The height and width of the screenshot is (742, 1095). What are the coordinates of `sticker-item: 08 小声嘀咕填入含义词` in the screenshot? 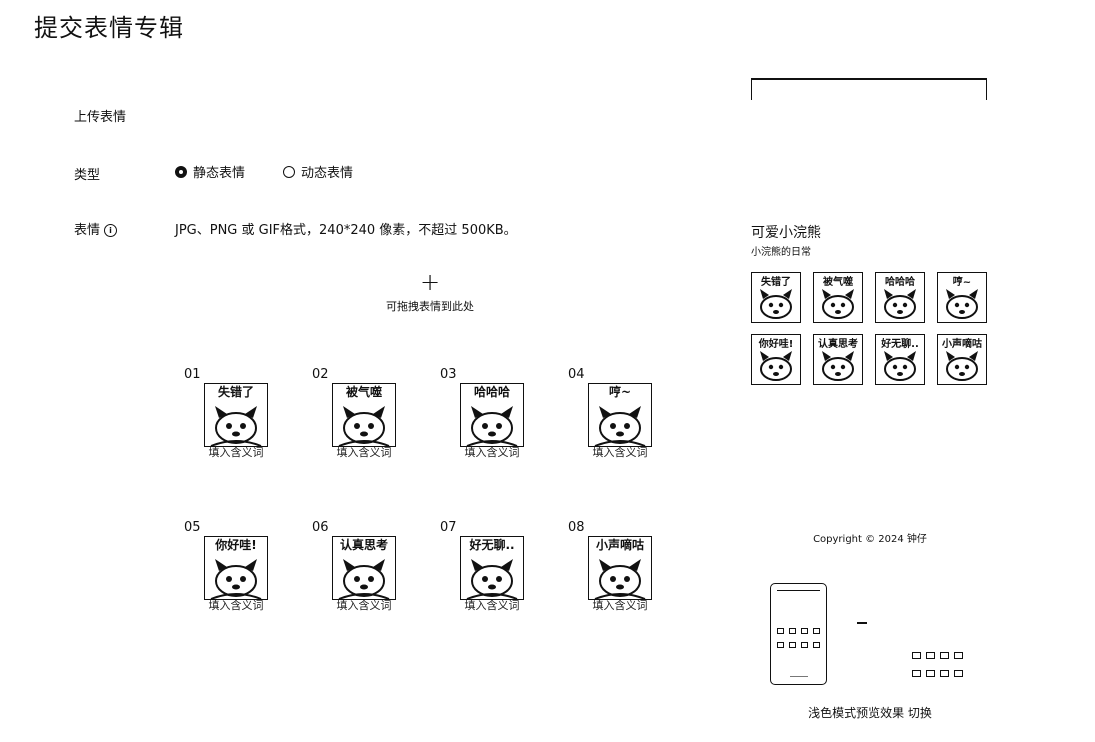 It's located at (618, 566).